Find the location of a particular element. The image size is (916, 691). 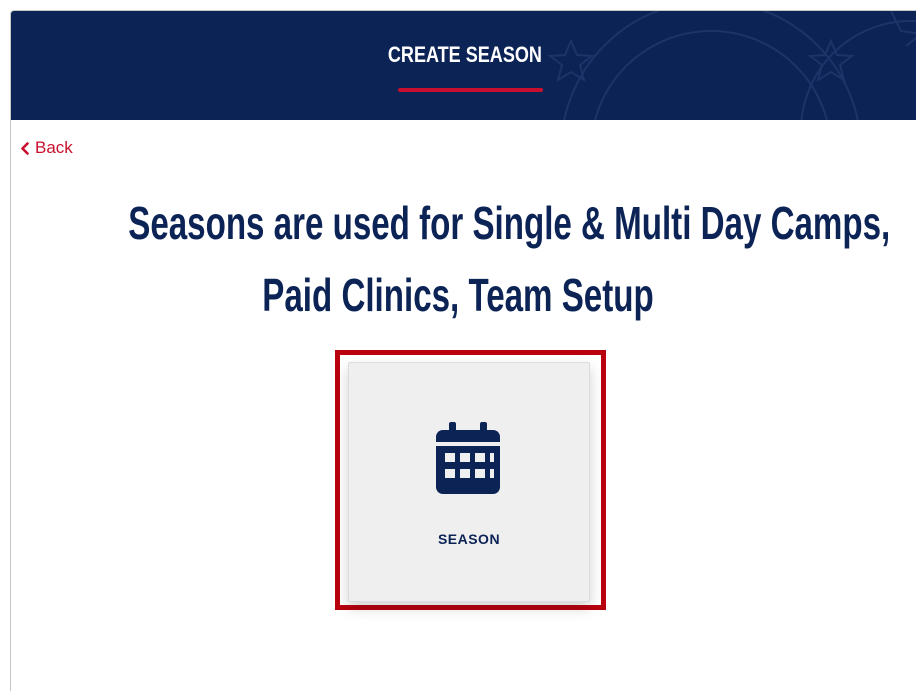

page-title: CREATE SEASON is located at coordinates (464, 54).